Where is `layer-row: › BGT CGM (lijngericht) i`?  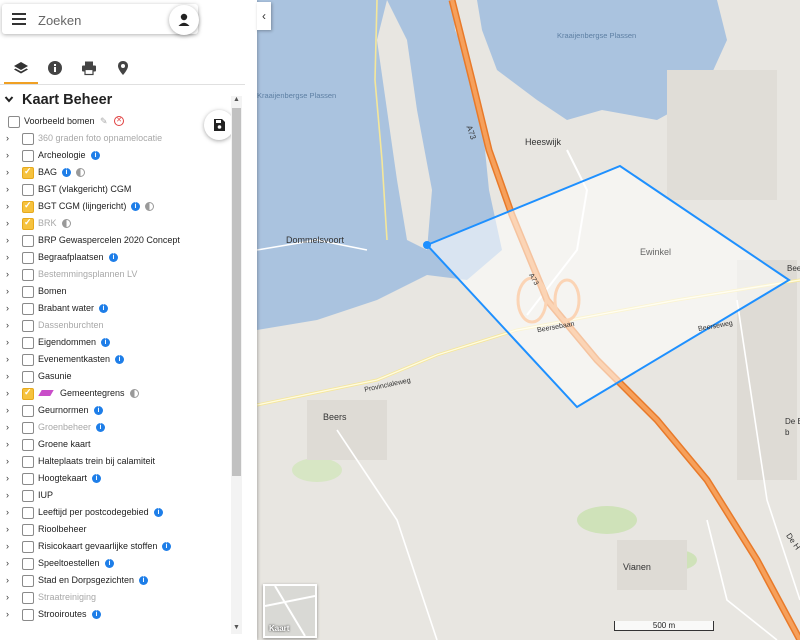 layer-row: › BGT CGM (lijngericht) i is located at coordinates (115, 207).